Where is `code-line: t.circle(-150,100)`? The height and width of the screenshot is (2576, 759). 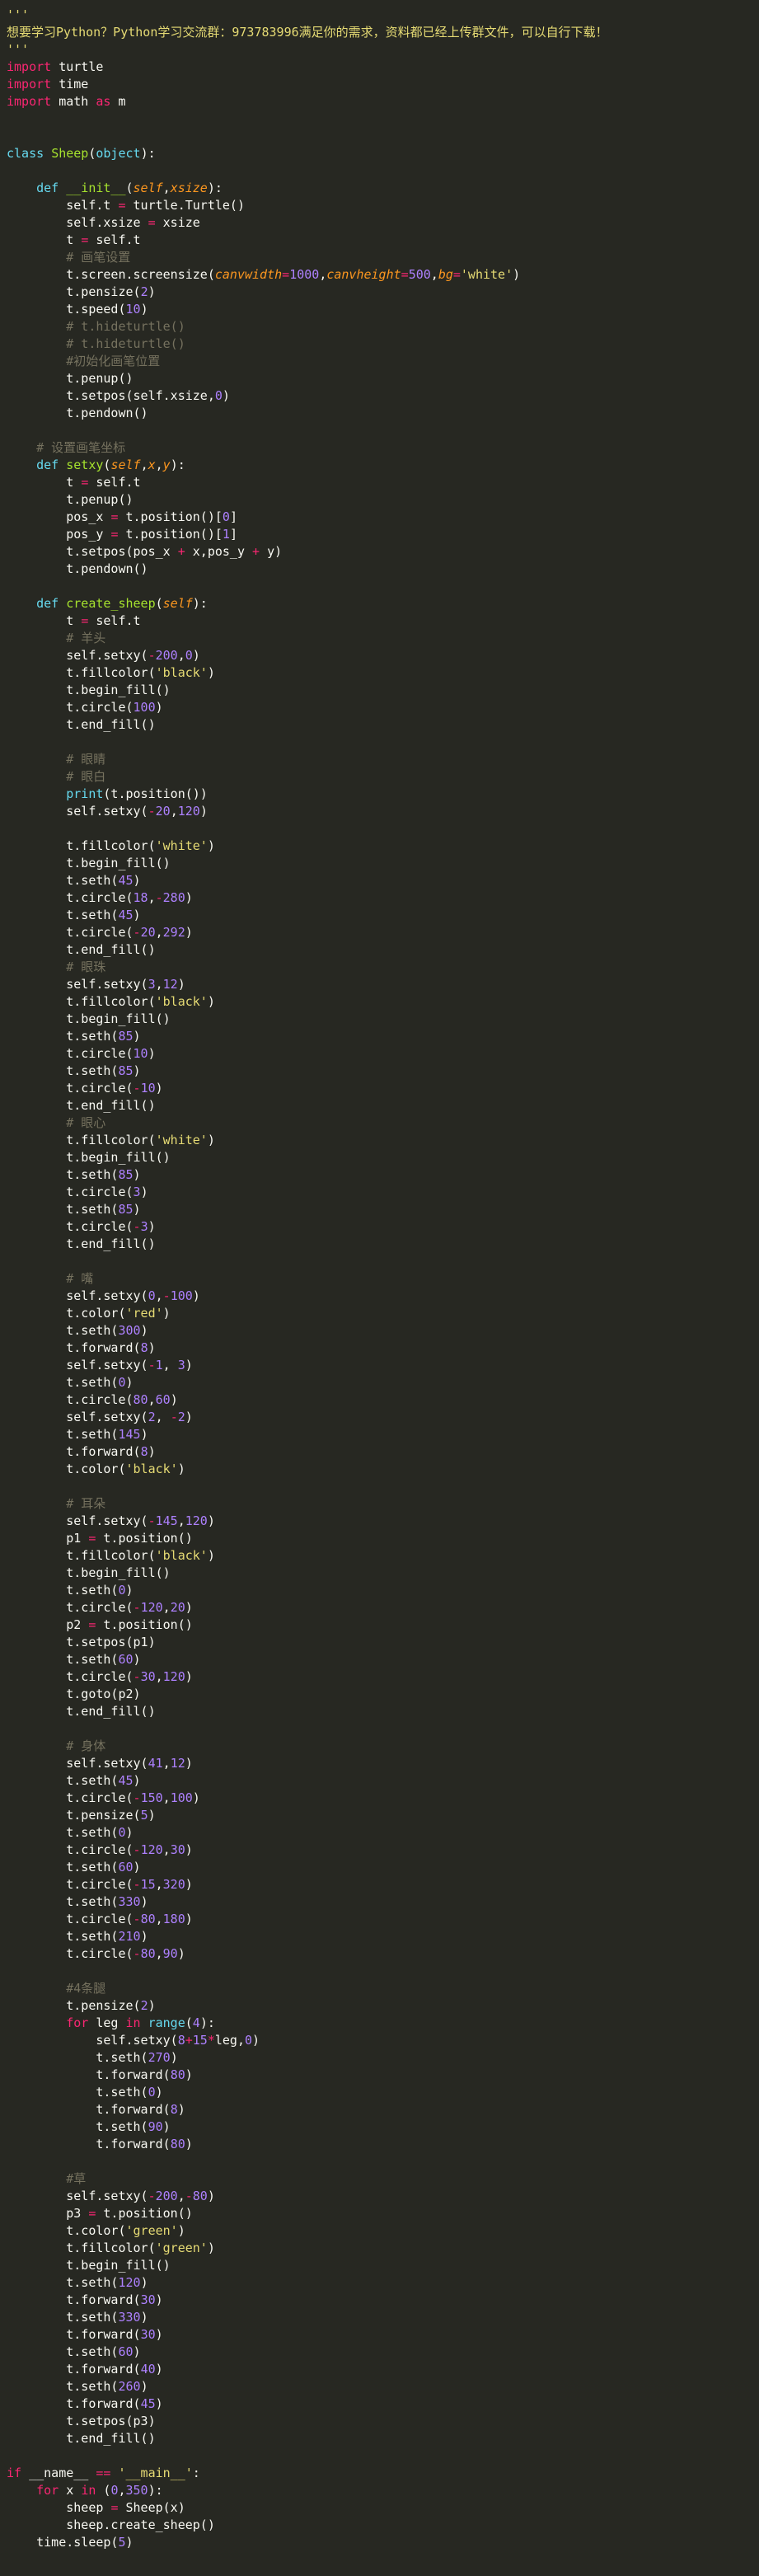
code-line: t.circle(-150,100) is located at coordinates (380, 1799).